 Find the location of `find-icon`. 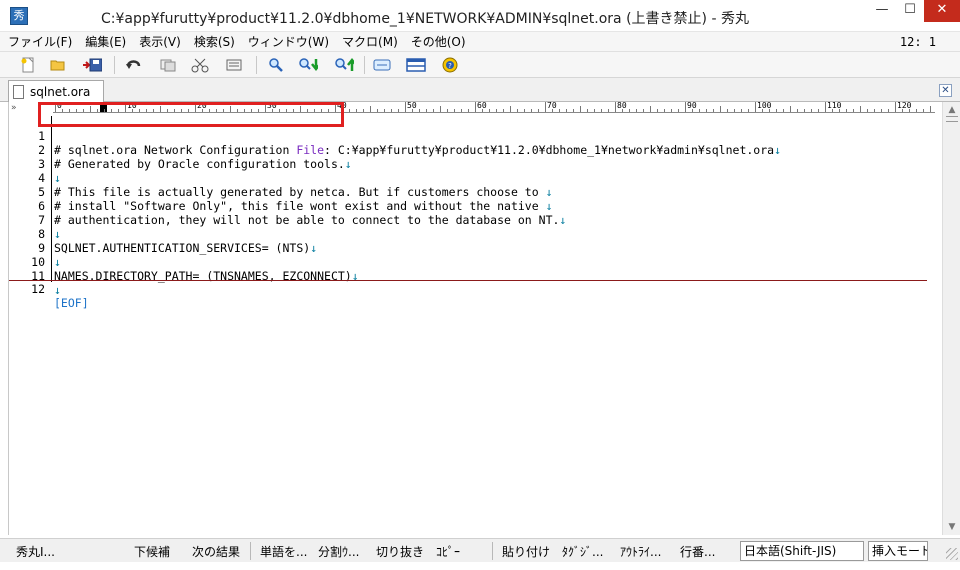

find-icon is located at coordinates (276, 65).